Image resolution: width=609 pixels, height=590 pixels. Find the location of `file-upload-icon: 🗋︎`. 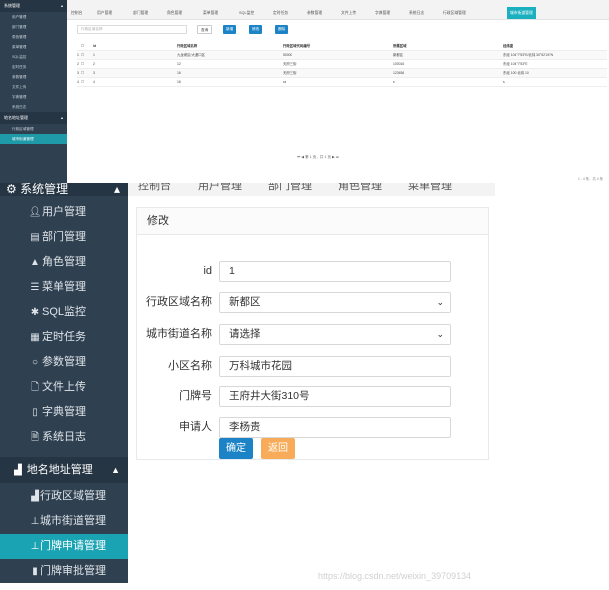

file-upload-icon: 🗋︎ is located at coordinates (35, 387).